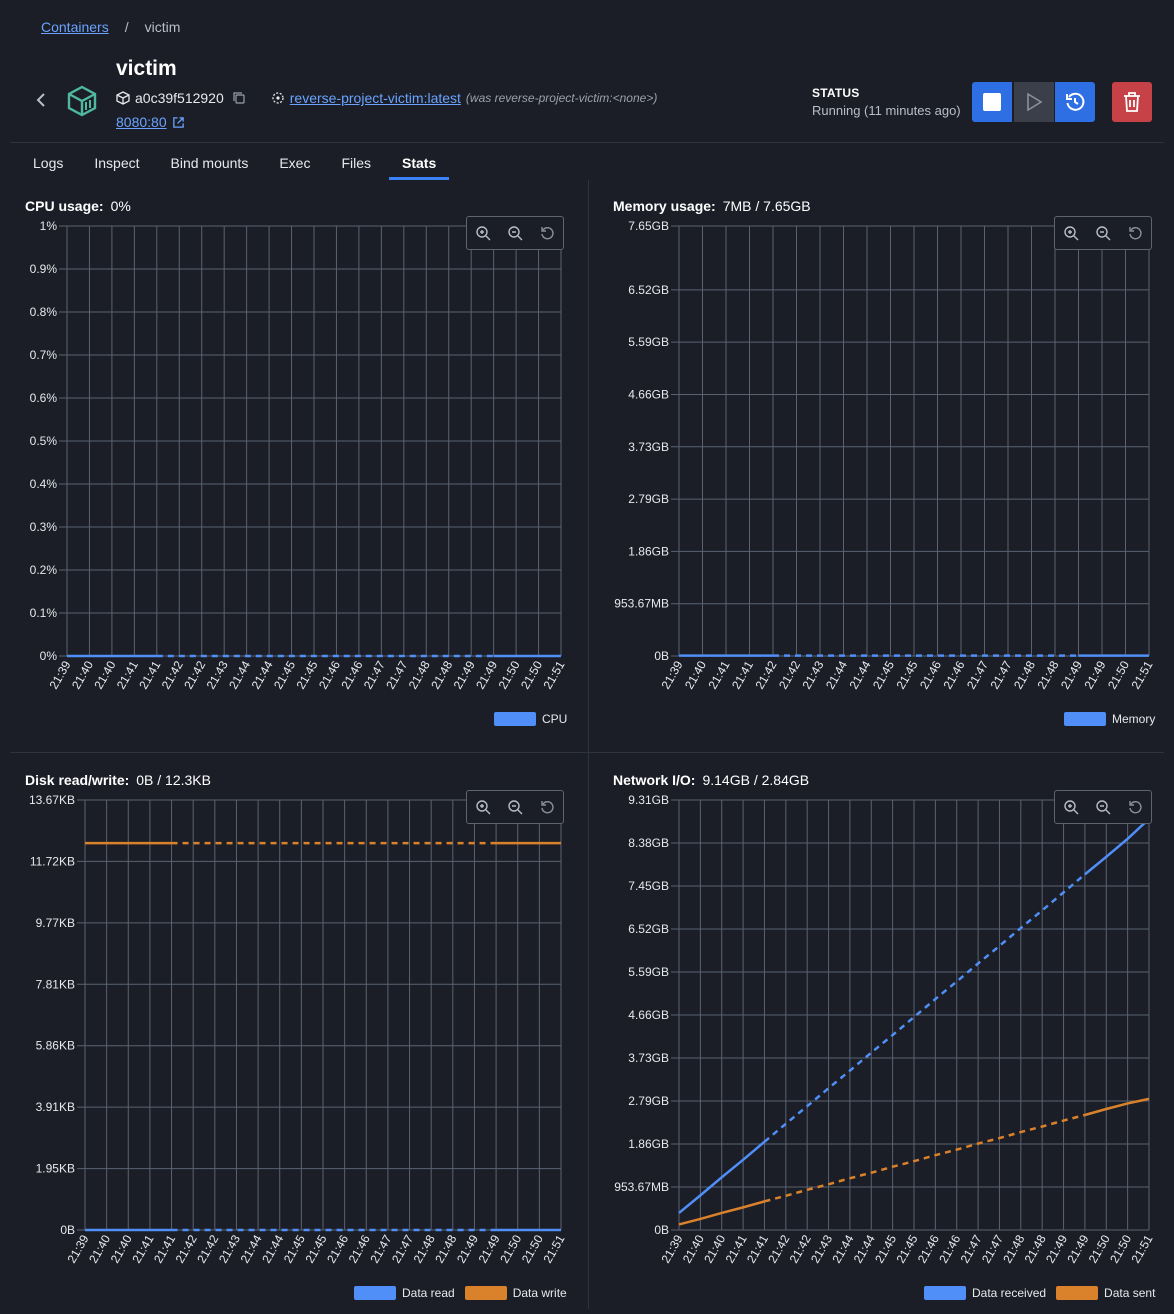 The height and width of the screenshot is (1314, 1174). Describe the element at coordinates (648, 886) in the screenshot. I see `y-tick-label: 7.45GB` at that location.